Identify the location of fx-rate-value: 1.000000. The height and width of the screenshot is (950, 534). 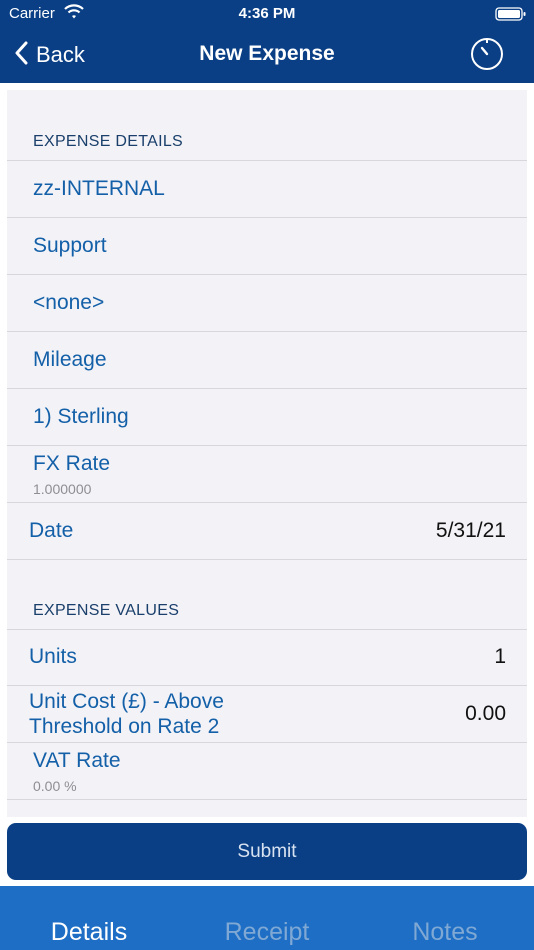
(62, 489).